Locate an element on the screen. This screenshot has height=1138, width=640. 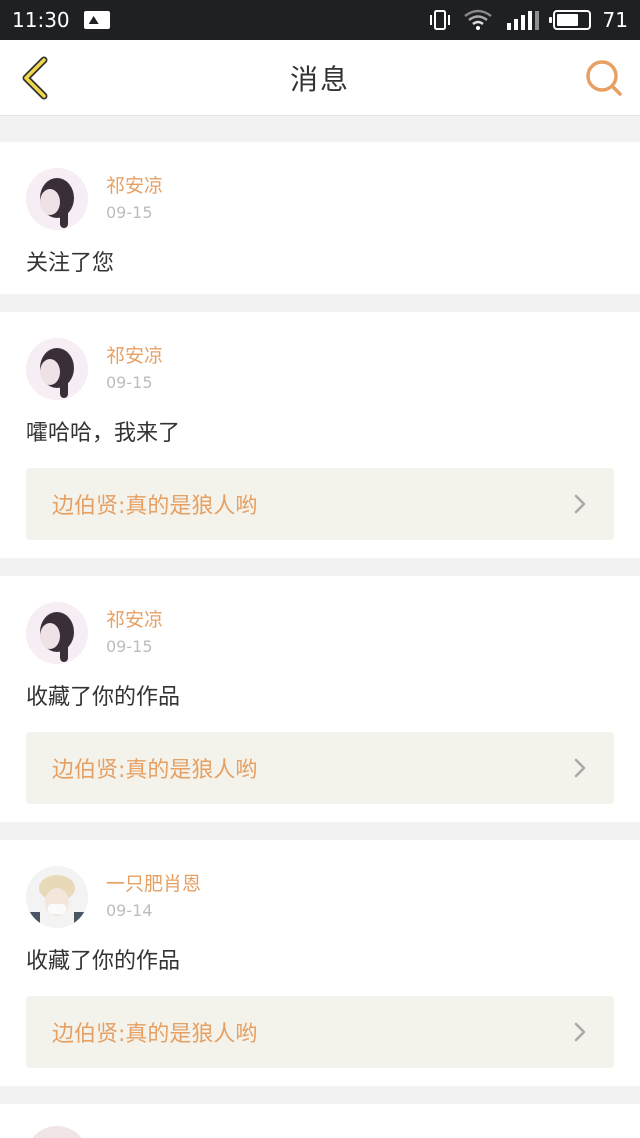
wifi-icon is located at coordinates (477, 19).